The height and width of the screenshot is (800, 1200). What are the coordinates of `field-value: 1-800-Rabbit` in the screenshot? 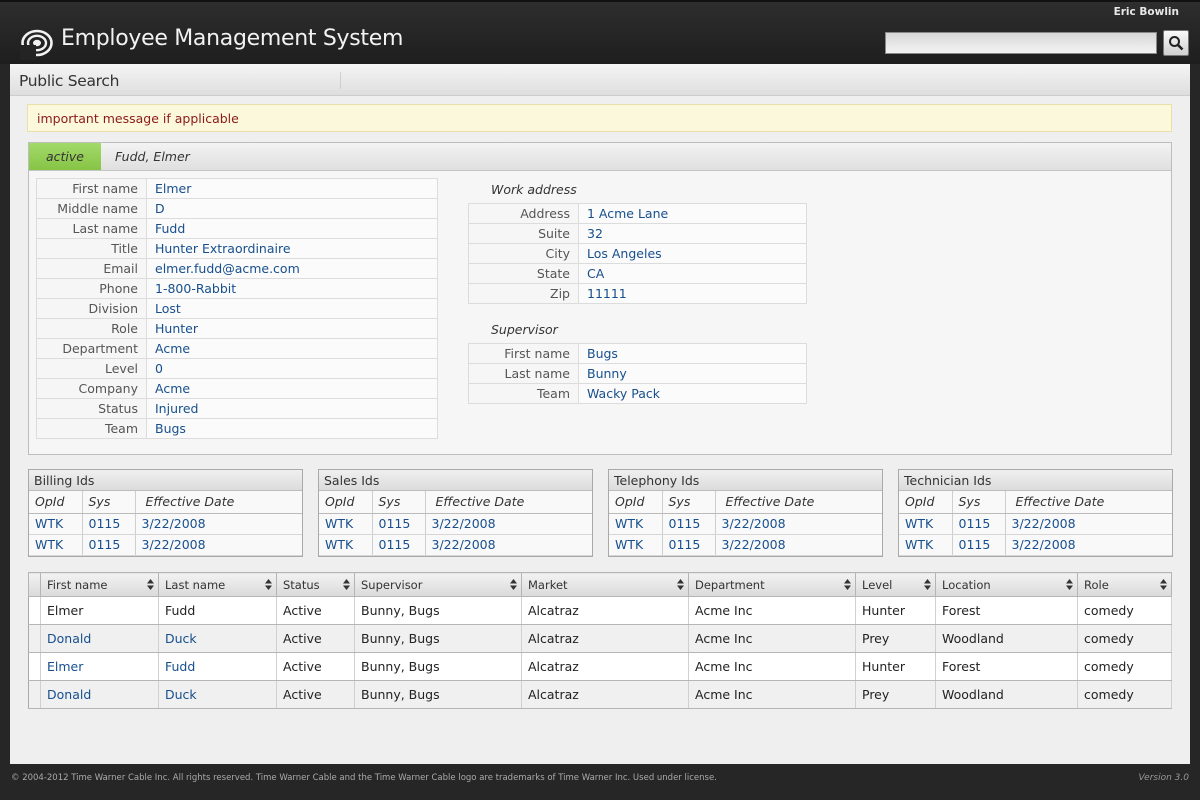 It's located at (292, 288).